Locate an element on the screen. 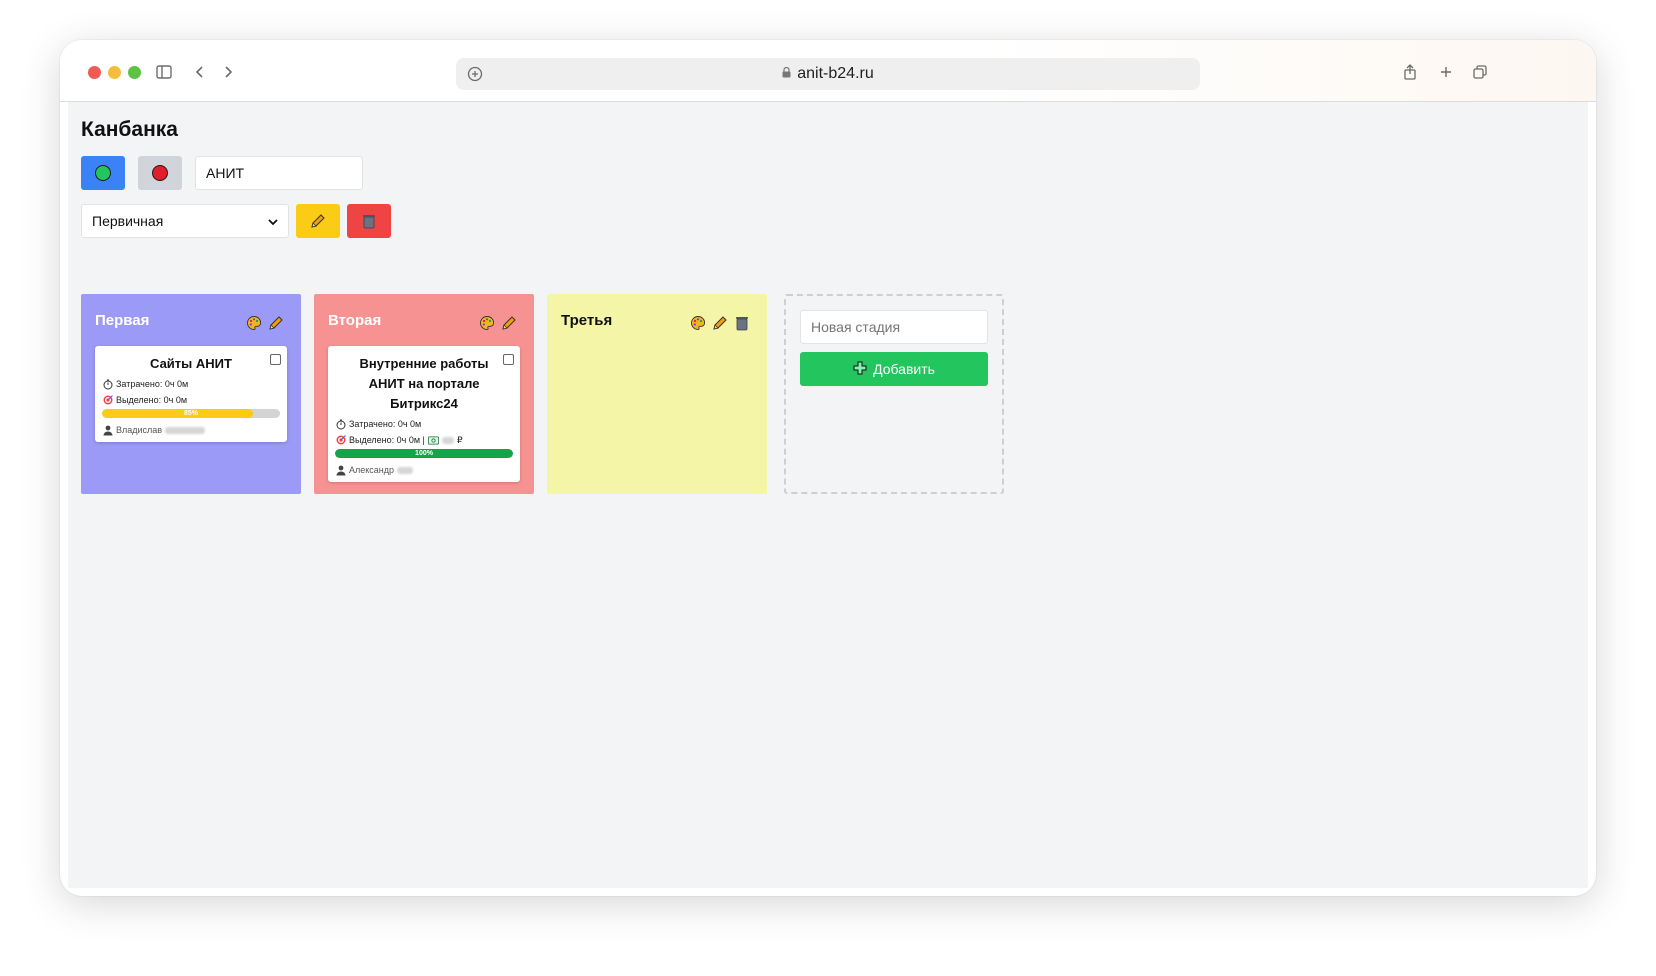 This screenshot has width=1656, height=976. new-stage-input is located at coordinates (894, 327).